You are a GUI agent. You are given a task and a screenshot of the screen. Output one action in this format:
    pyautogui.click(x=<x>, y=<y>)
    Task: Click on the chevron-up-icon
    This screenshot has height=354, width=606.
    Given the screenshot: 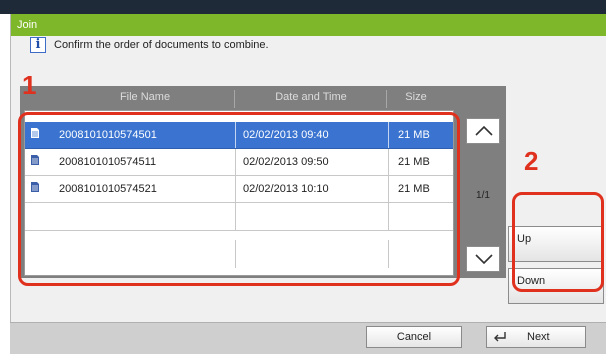 What is the action you would take?
    pyautogui.click(x=484, y=130)
    